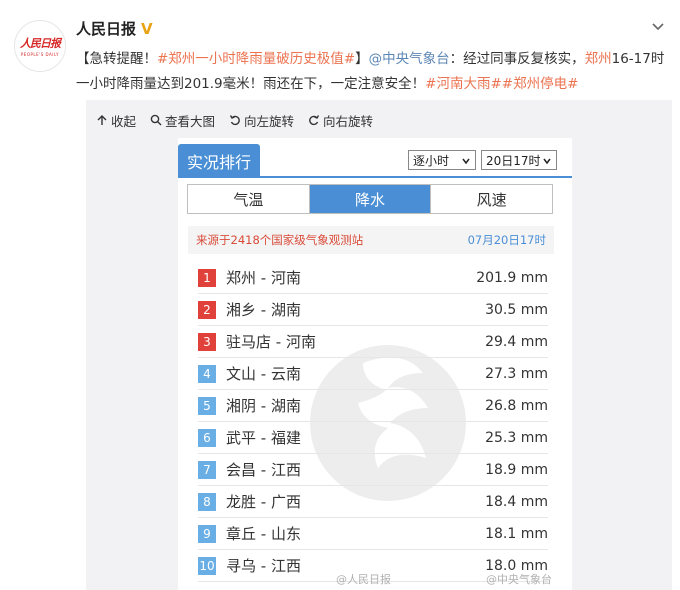 Image resolution: width=680 pixels, height=590 pixels. What do you see at coordinates (269, 121) in the screenshot?
I see `rotate-left-label: 向左旋转` at bounding box center [269, 121].